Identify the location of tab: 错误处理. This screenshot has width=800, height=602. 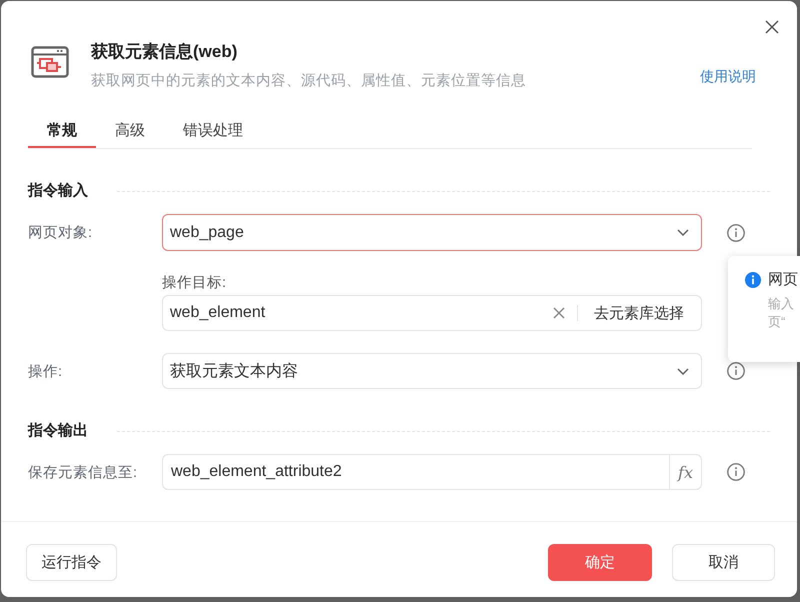
(213, 132).